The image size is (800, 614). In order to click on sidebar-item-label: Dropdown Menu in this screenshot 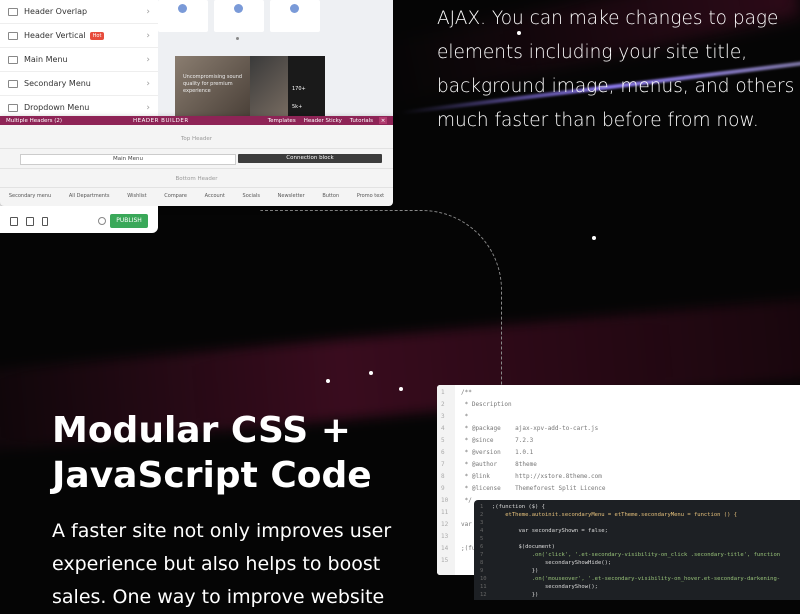, I will do `click(57, 107)`.